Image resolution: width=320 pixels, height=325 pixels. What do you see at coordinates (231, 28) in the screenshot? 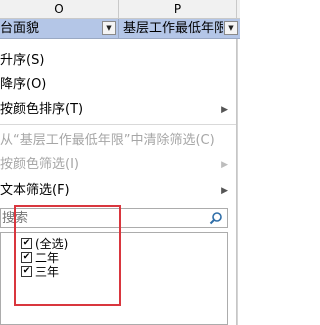
I see `filter-dropdown-button-p: ▼` at bounding box center [231, 28].